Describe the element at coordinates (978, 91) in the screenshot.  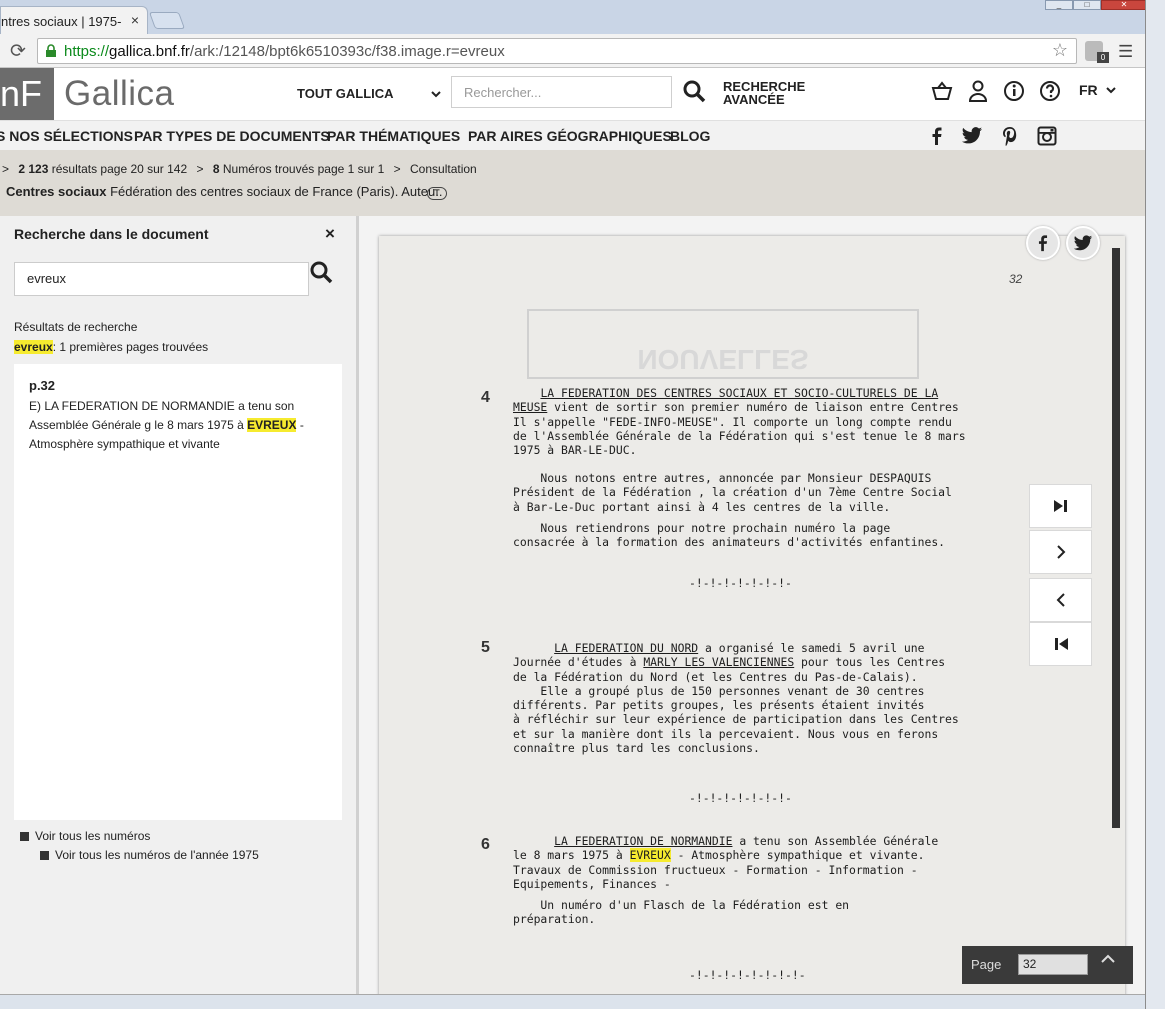
I see `user-icon` at that location.